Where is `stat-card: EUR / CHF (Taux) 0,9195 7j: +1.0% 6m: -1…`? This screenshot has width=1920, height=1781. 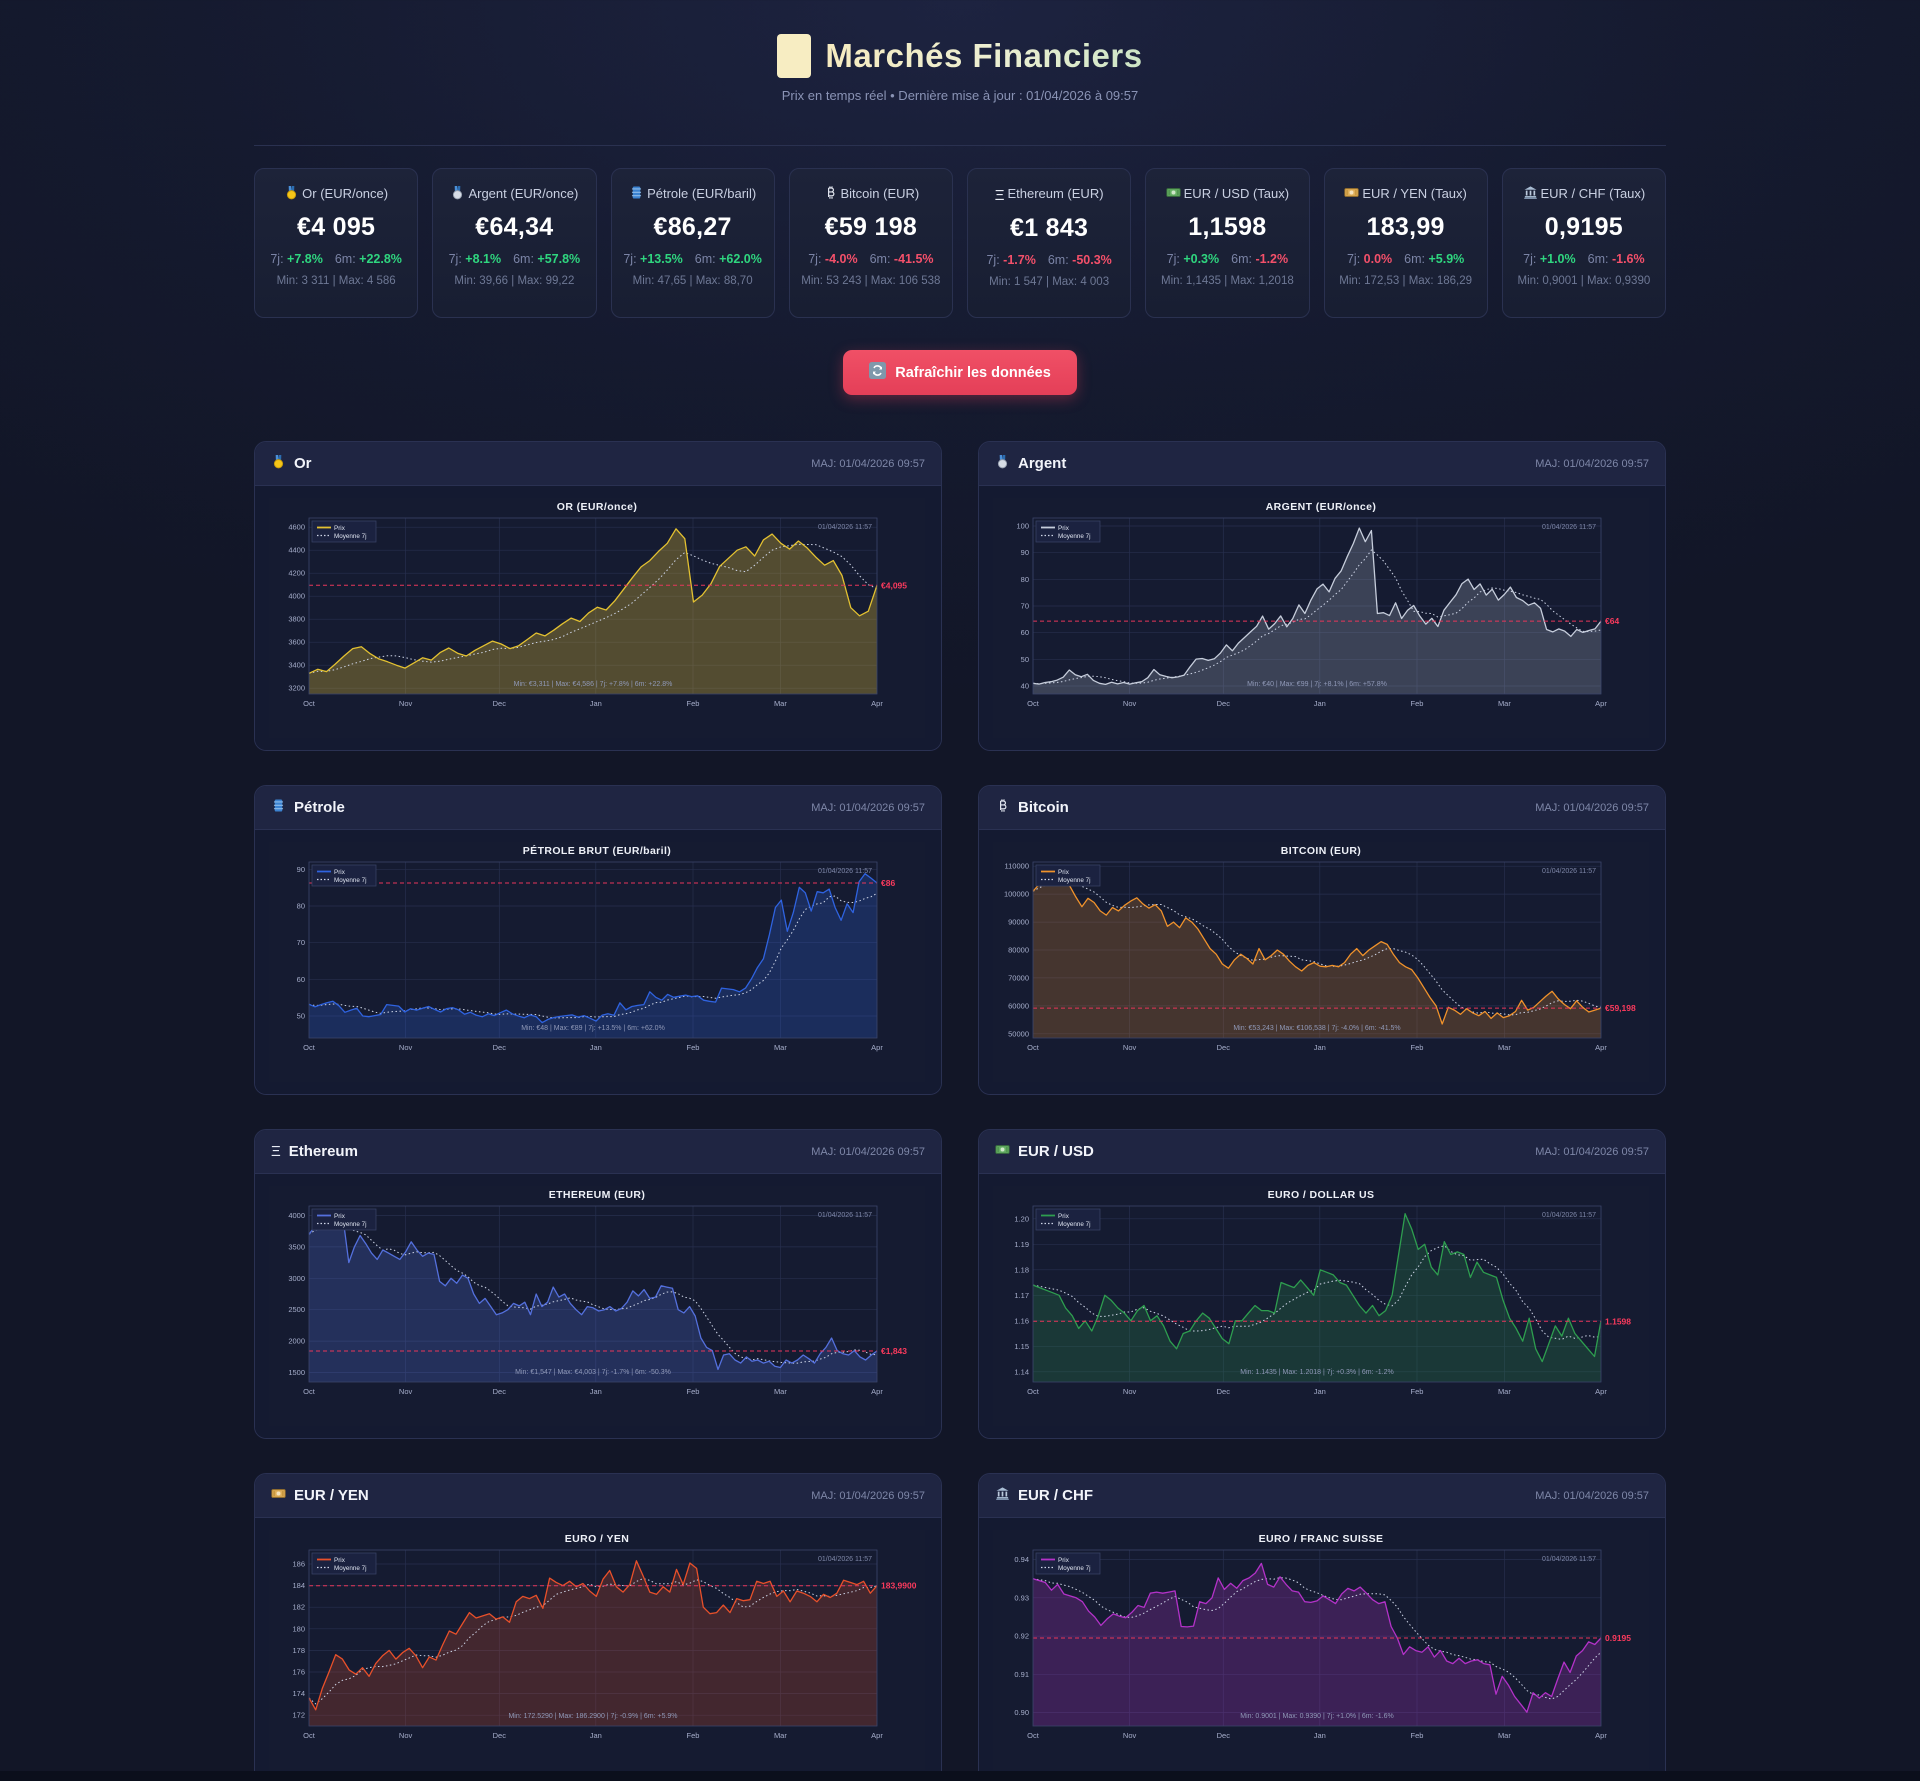 stat-card: EUR / CHF (Taux) 0,9195 7j: +1.0% 6m: -1… is located at coordinates (1583, 243).